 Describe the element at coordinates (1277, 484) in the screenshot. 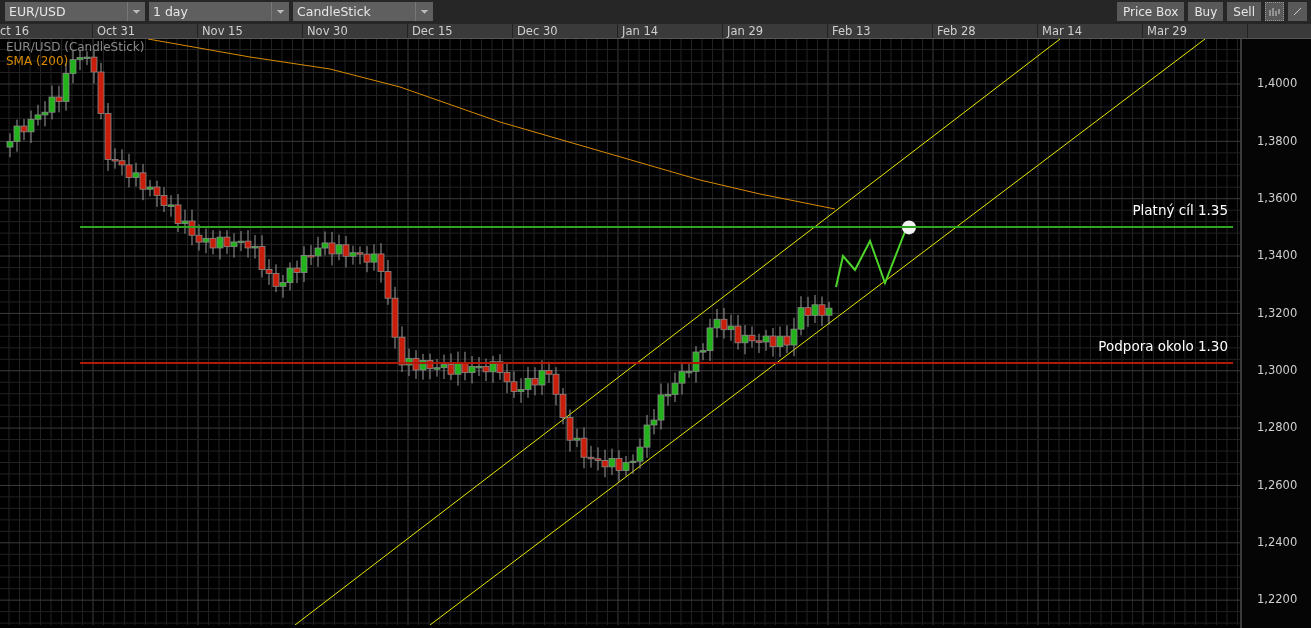

I see `price-label: 1,2600` at that location.